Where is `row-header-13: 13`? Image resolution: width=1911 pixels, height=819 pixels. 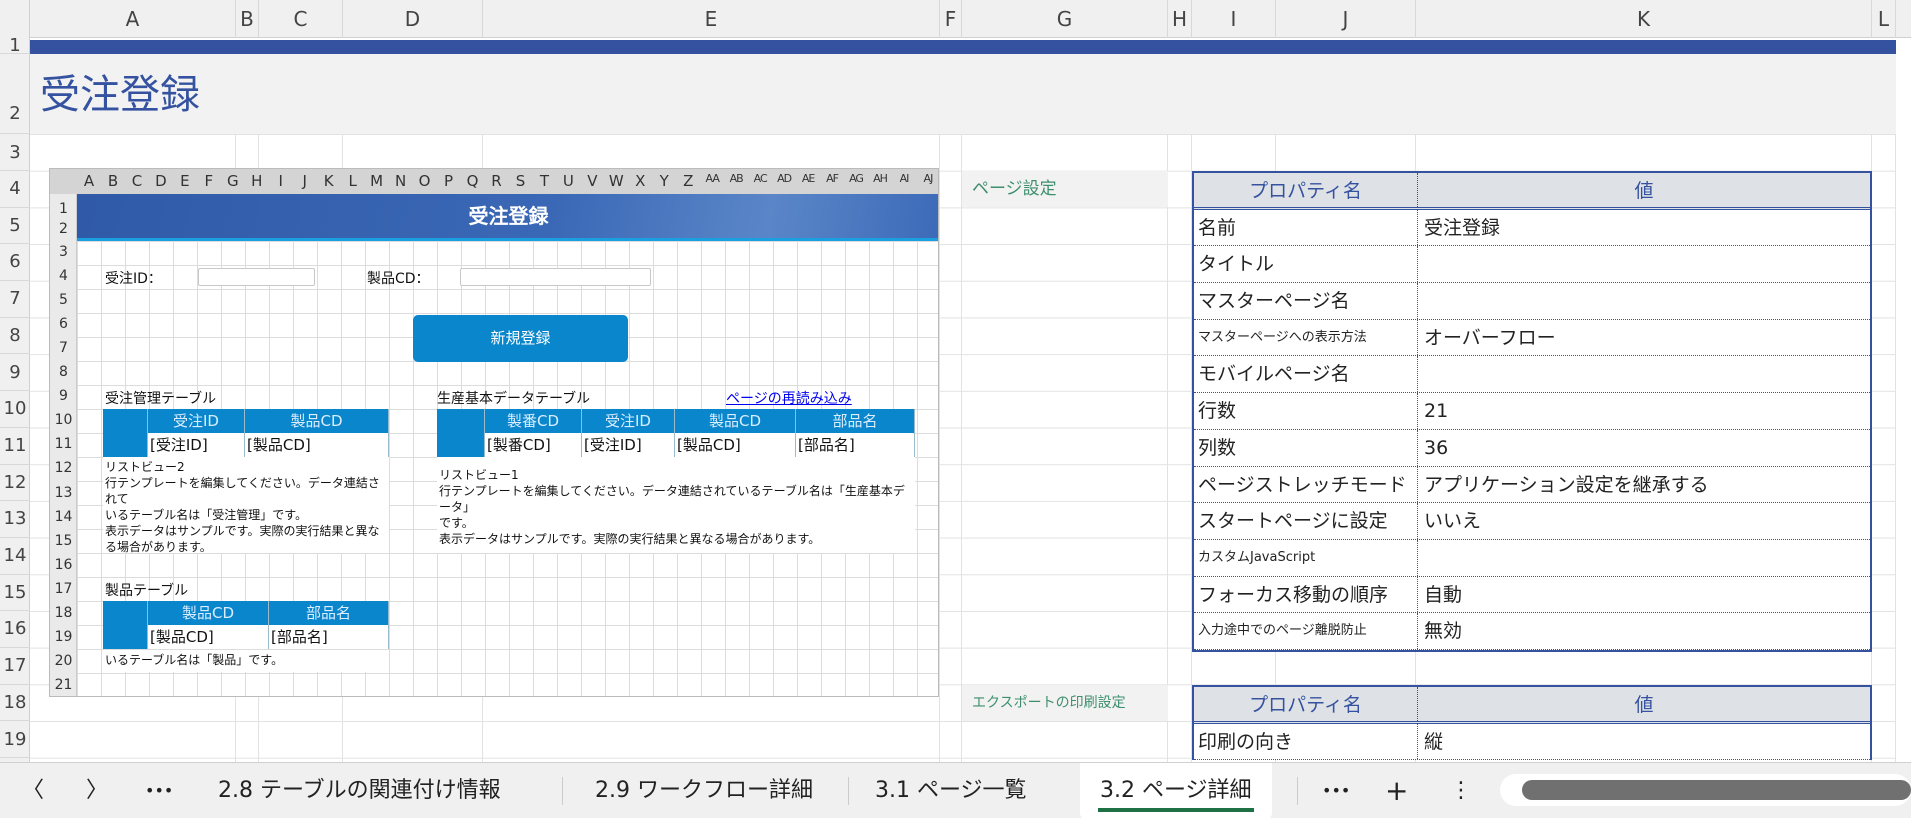 row-header-13: 13 is located at coordinates (15, 519).